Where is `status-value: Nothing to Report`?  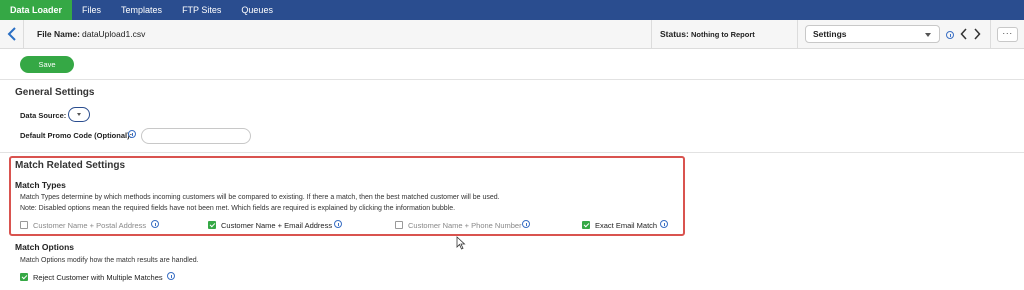
status-value: Nothing to Report is located at coordinates (723, 34).